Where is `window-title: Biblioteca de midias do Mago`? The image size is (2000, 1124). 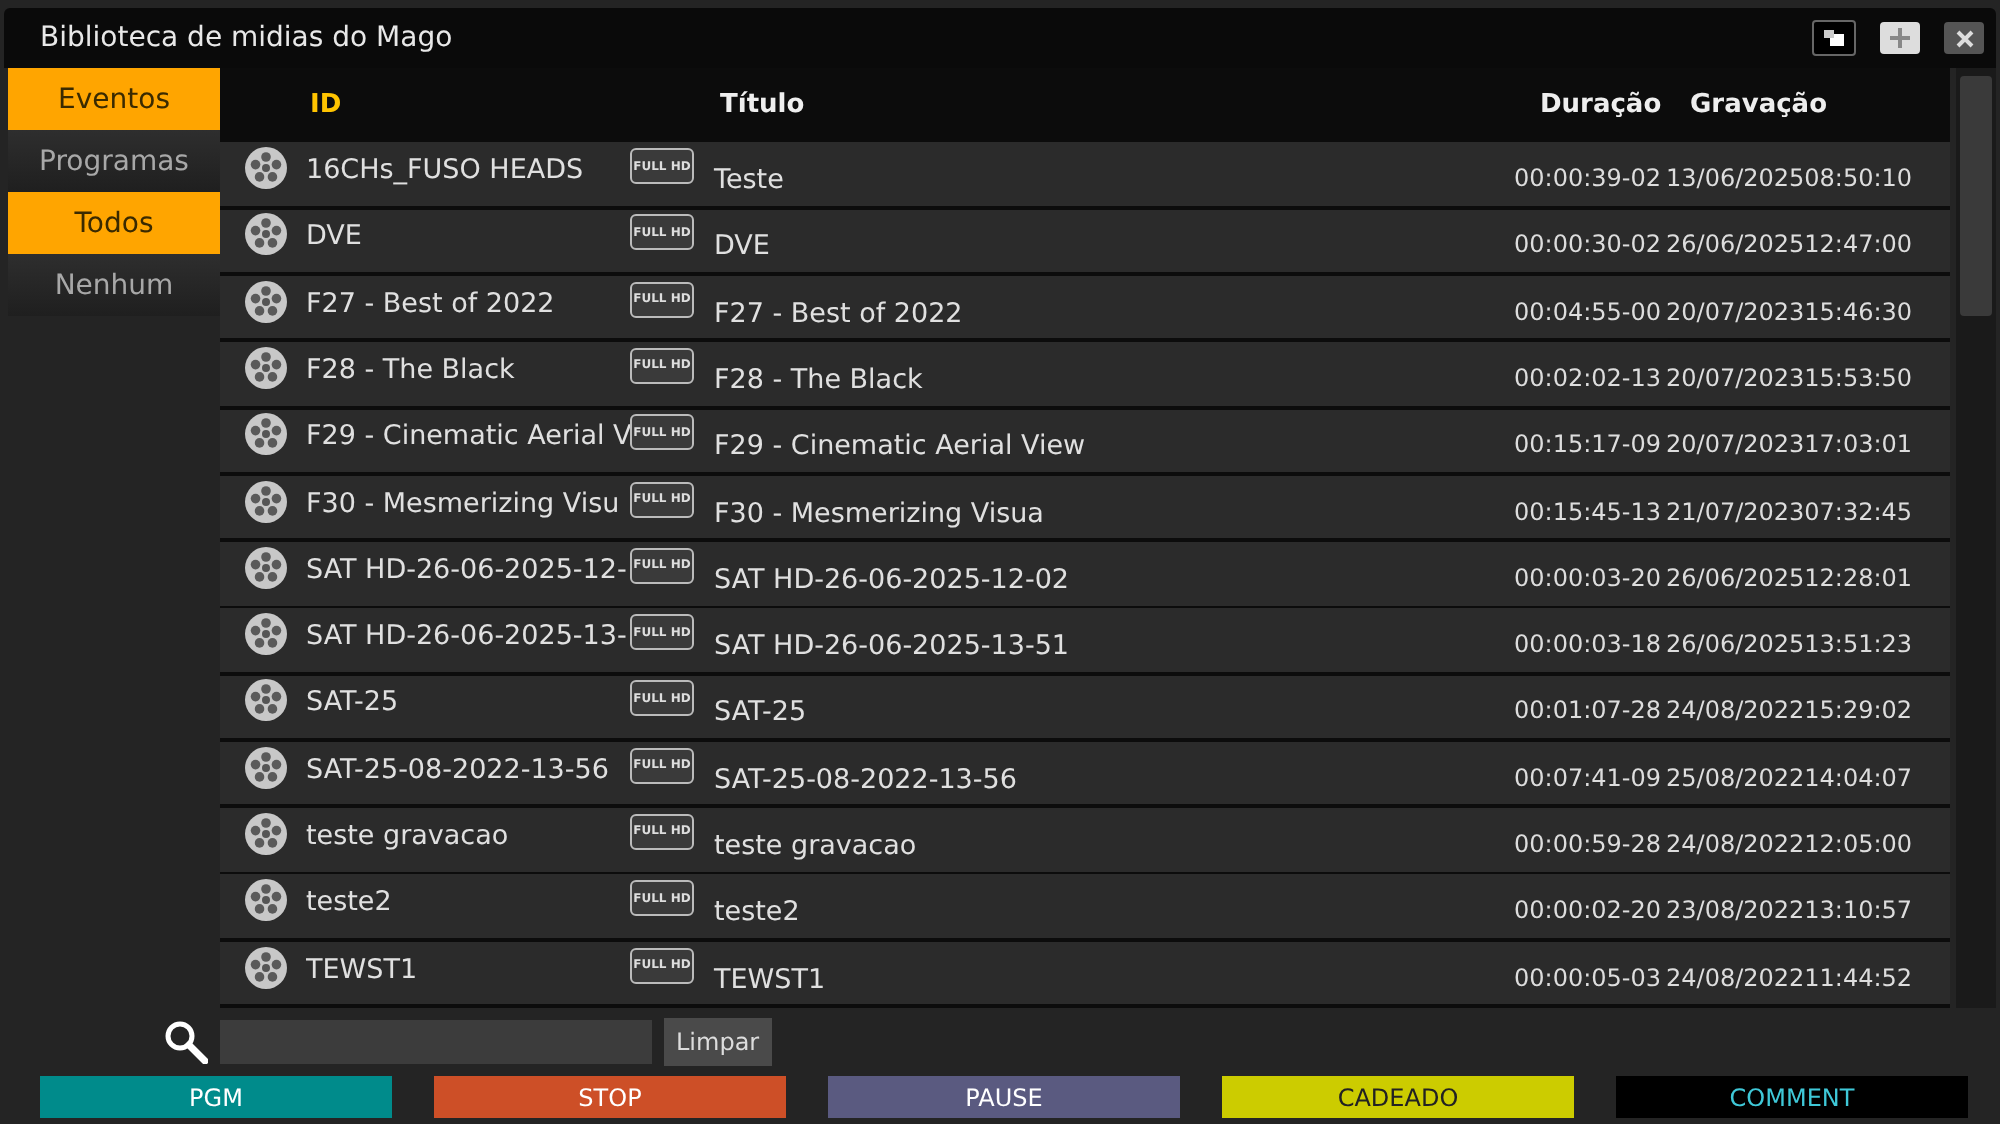
window-title: Biblioteca de midias do Mago is located at coordinates (247, 38).